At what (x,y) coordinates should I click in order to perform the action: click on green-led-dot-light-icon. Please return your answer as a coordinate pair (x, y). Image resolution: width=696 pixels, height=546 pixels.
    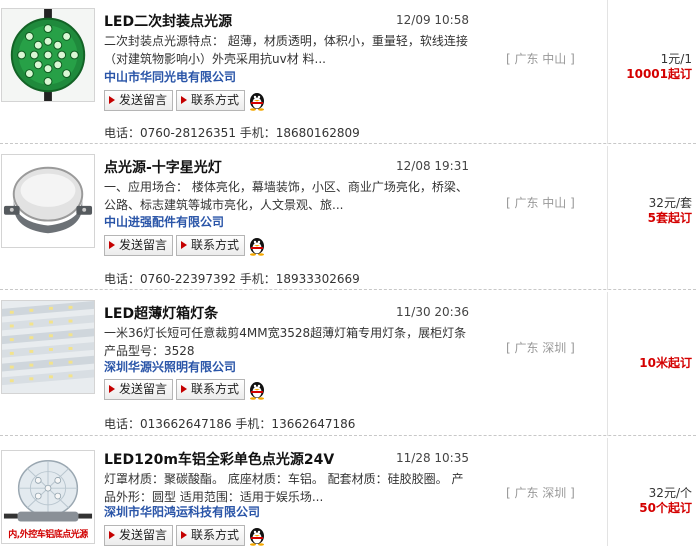
    Looking at the image, I should click on (48, 55).